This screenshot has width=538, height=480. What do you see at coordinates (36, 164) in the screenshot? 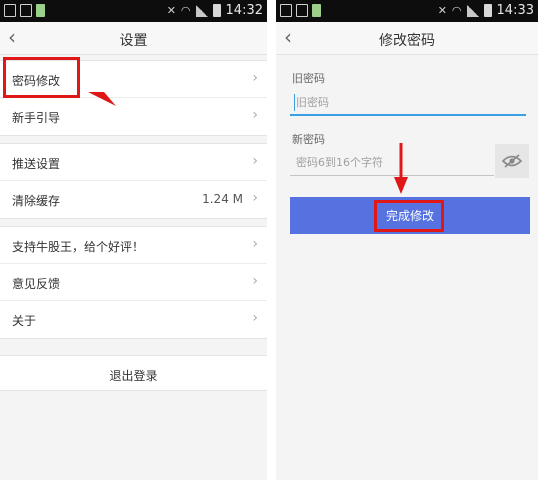
I see `row-label: 推送设置` at bounding box center [36, 164].